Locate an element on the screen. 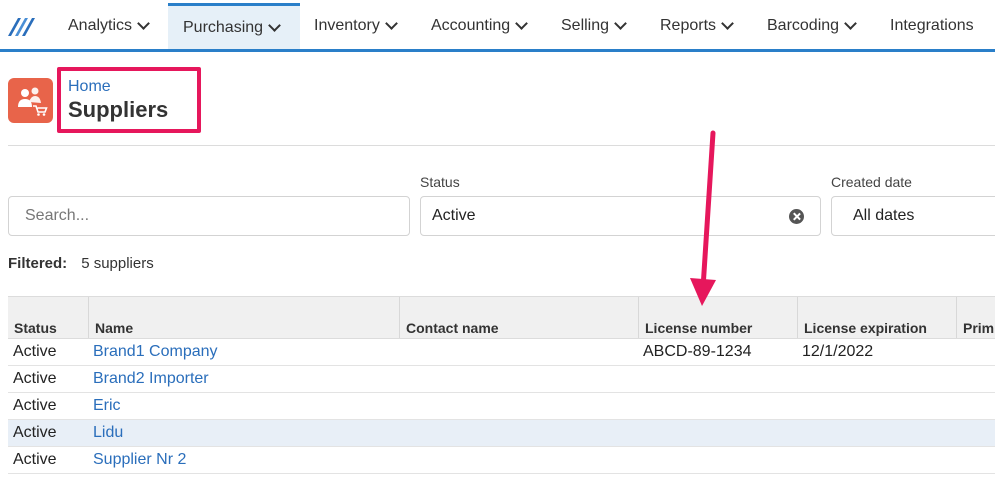  status-value: Active is located at coordinates (454, 215).